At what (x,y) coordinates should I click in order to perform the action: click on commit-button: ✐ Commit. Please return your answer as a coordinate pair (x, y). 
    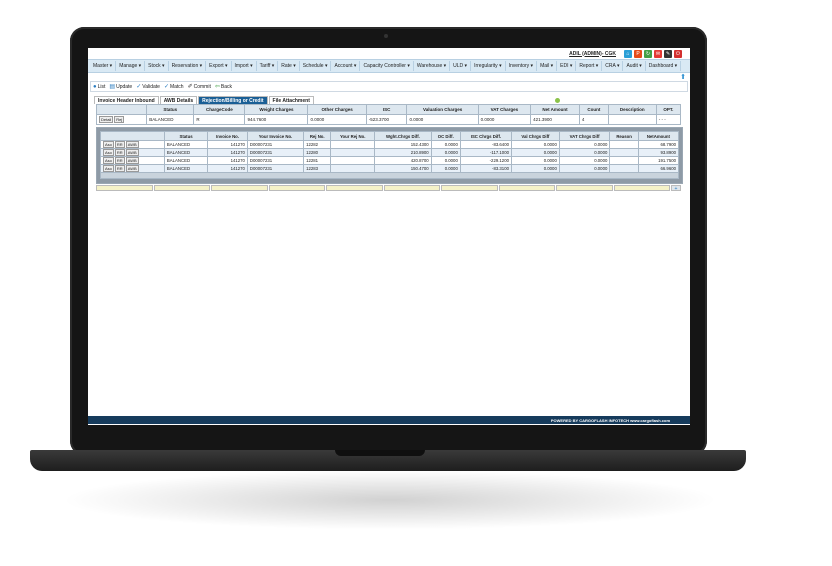
    Looking at the image, I should click on (199, 87).